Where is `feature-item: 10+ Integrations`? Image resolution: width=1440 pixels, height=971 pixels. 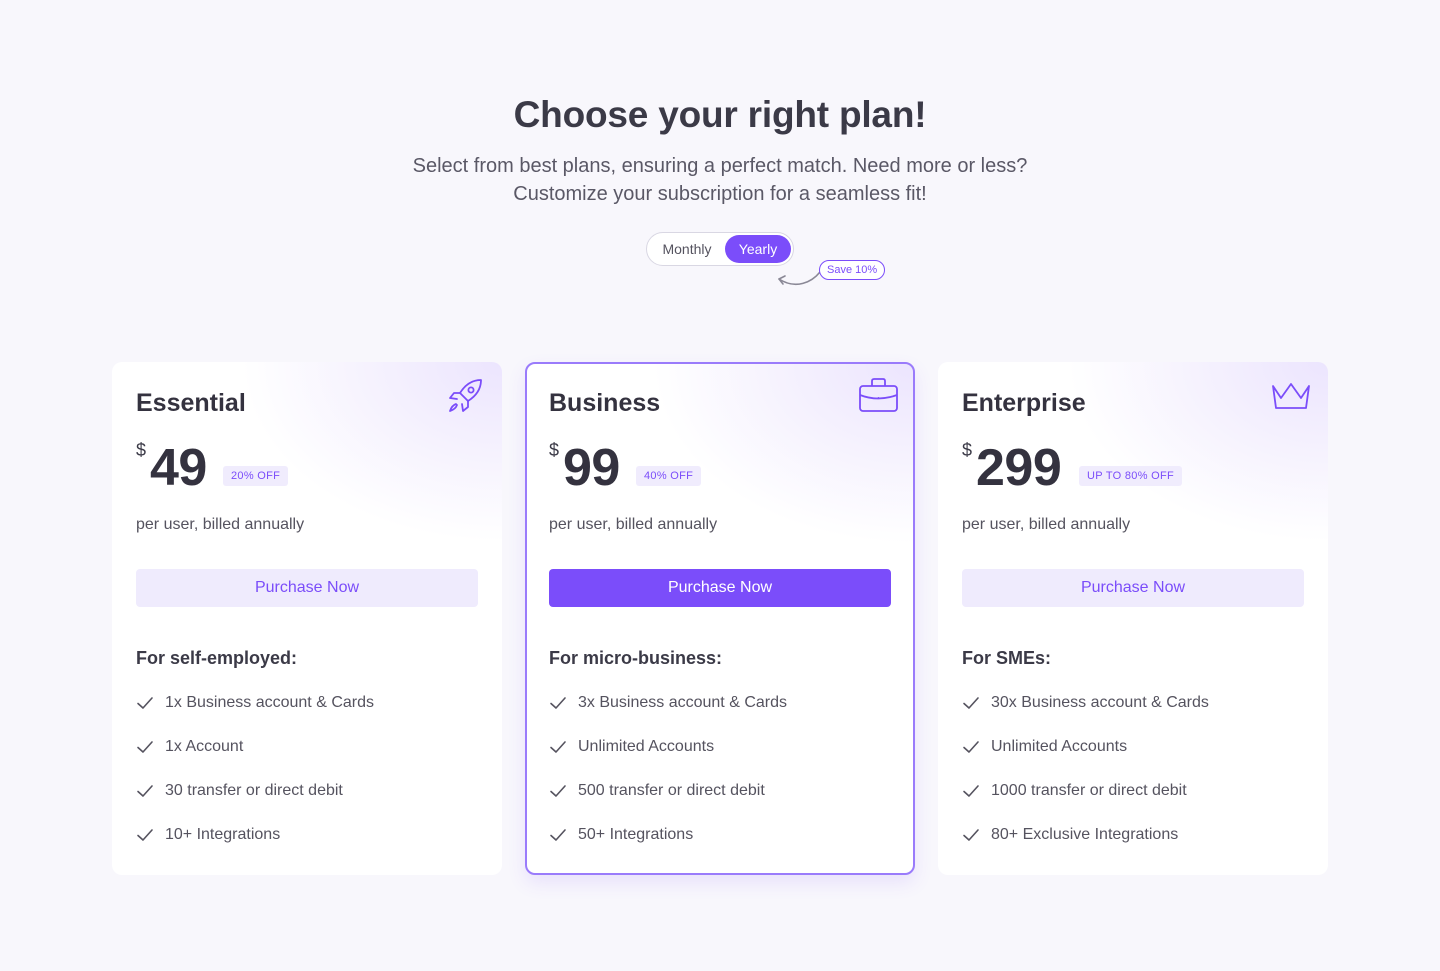
feature-item: 10+ Integrations is located at coordinates (208, 835).